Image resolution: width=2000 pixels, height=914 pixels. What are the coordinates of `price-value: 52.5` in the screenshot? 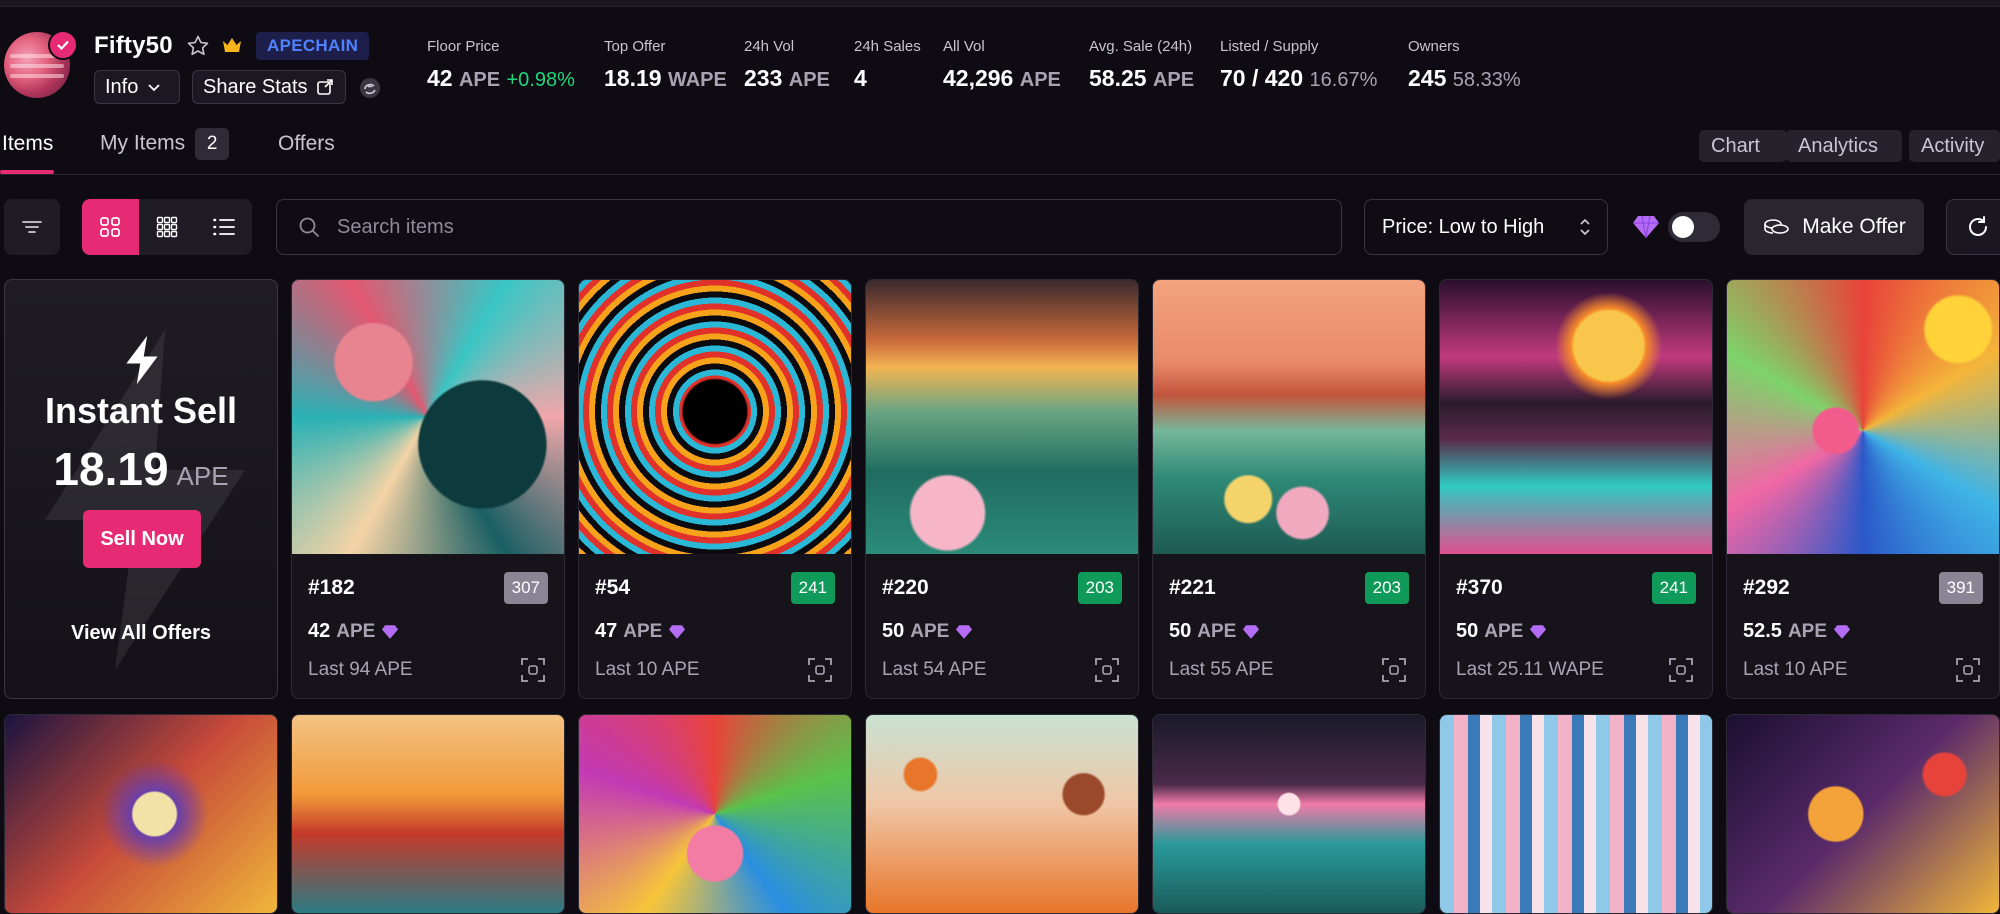 It's located at (1762, 631).